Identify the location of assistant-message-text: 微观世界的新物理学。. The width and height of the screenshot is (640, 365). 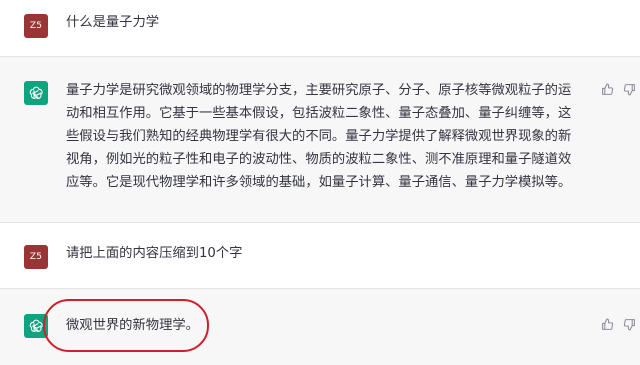
(132, 325).